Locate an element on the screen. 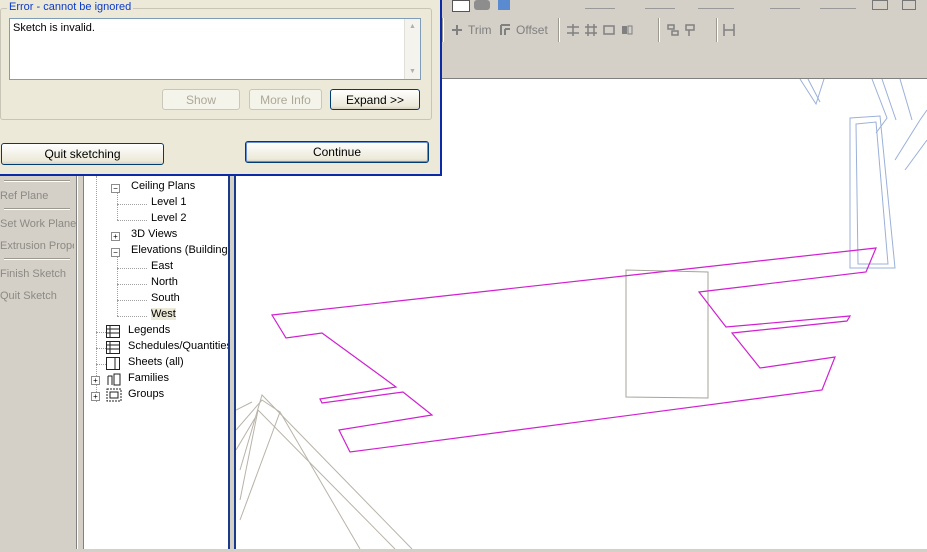 This screenshot has height=552, width=927. sheets-icon is located at coordinates (113, 363).